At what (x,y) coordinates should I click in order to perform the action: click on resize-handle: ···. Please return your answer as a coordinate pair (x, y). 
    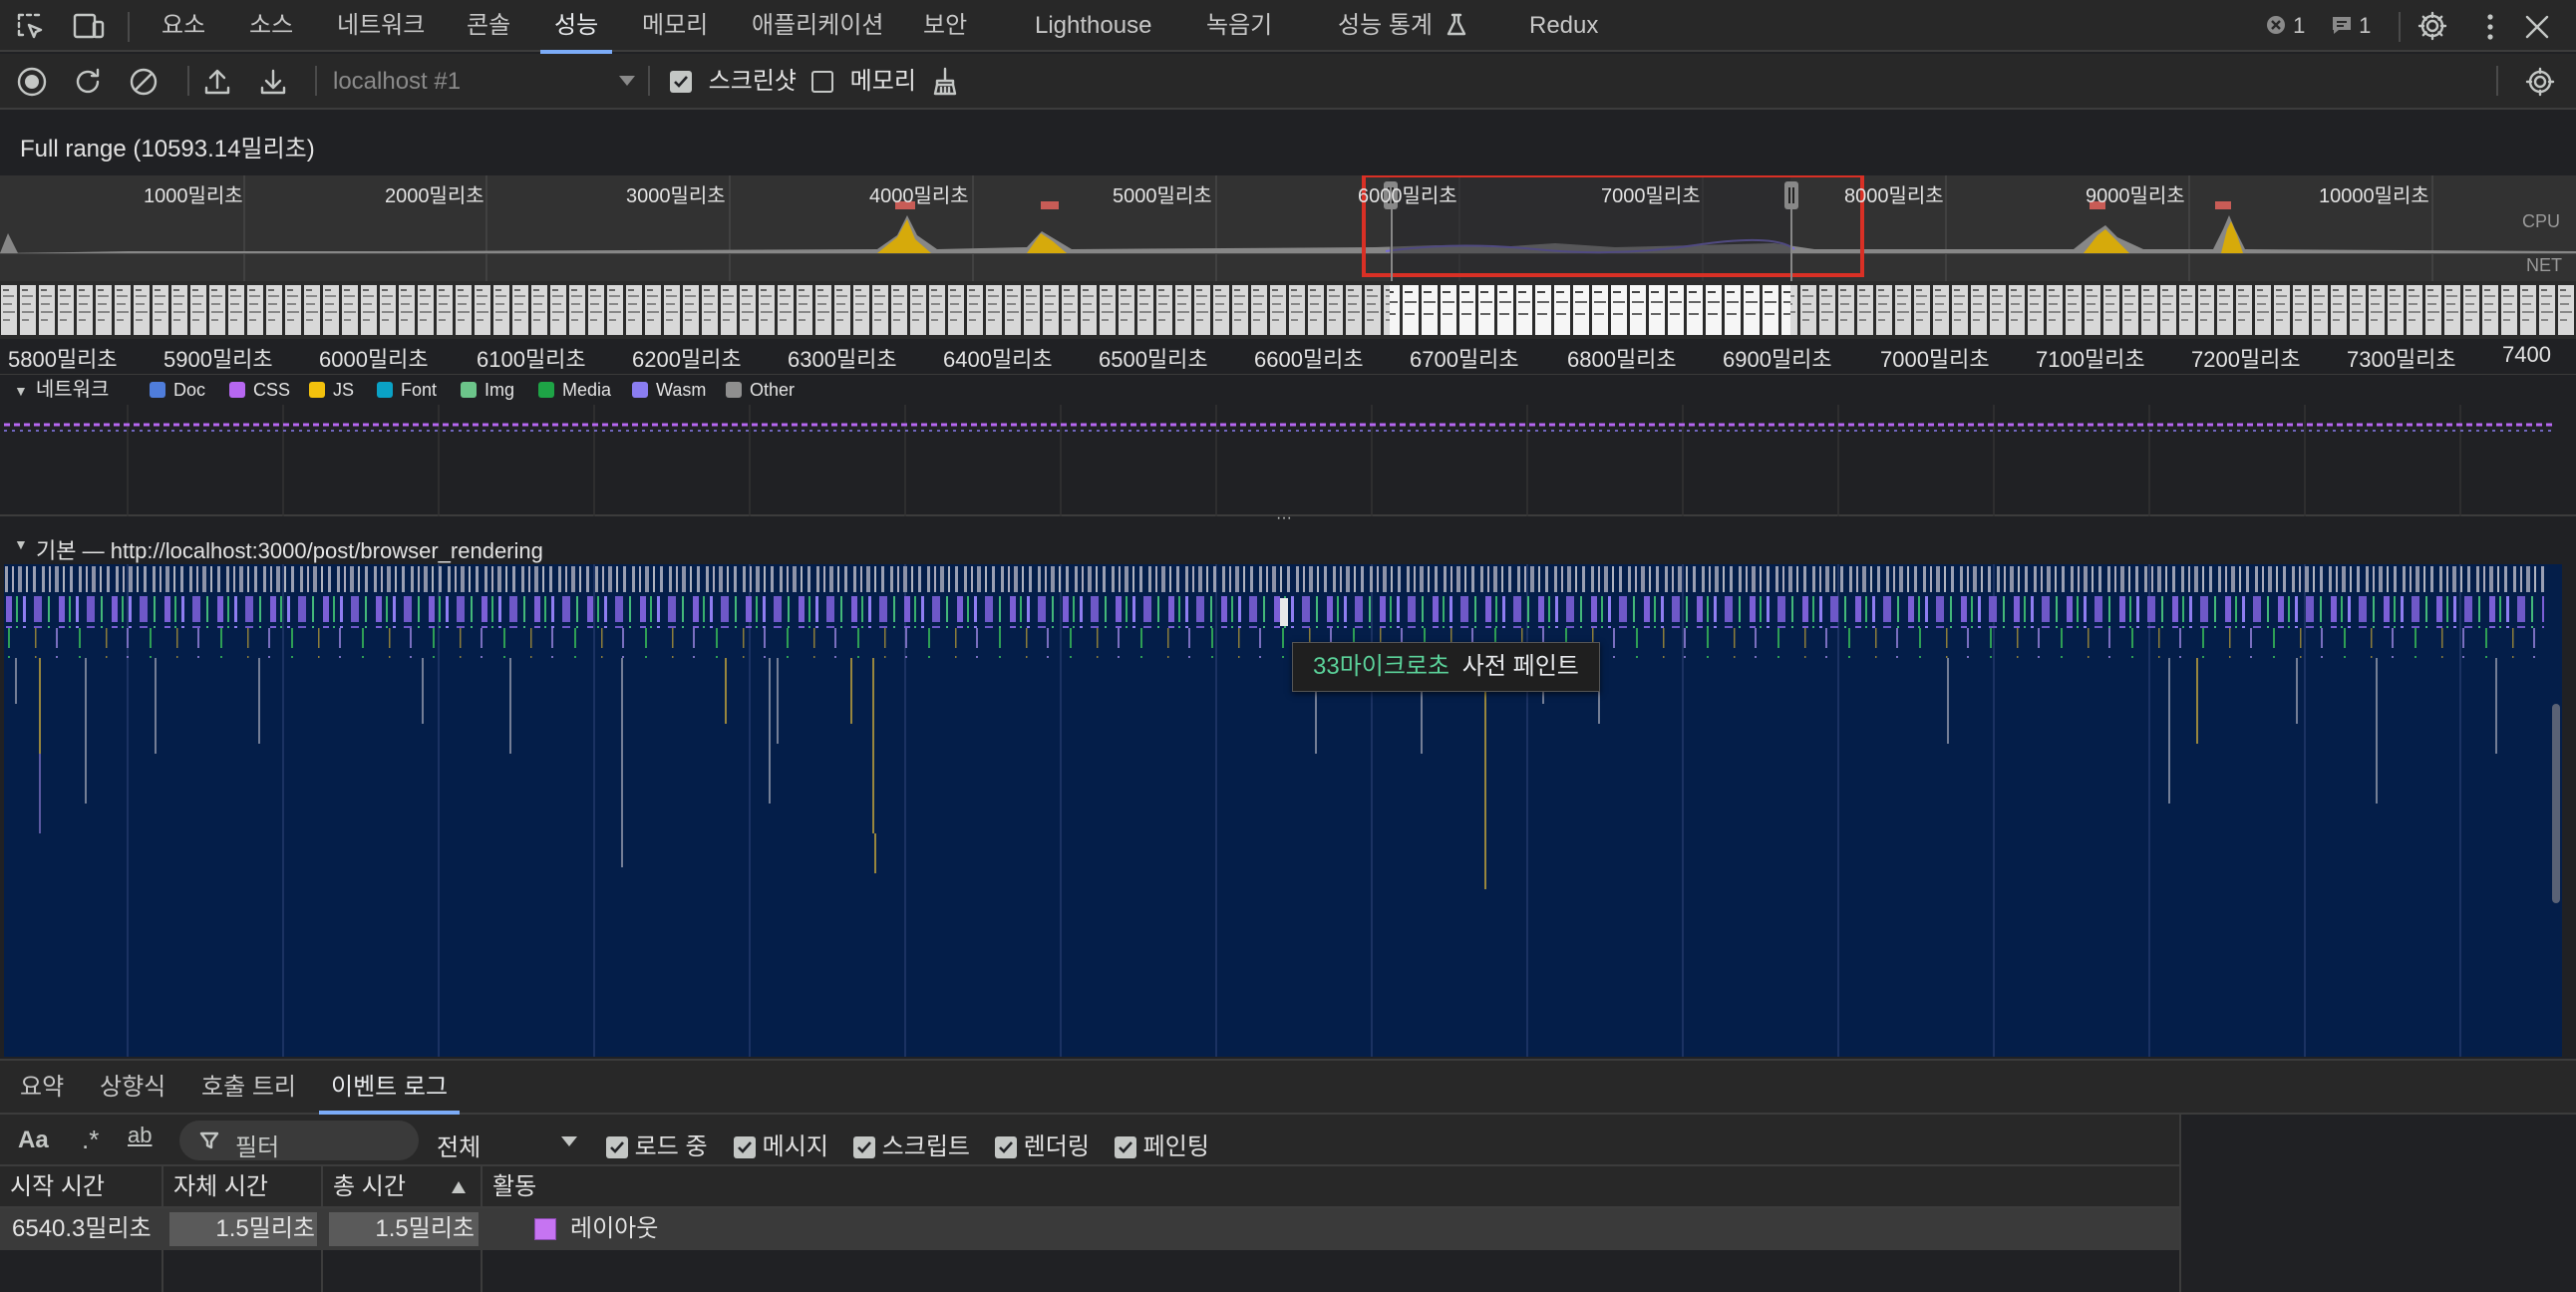
    Looking at the image, I should click on (1290, 518).